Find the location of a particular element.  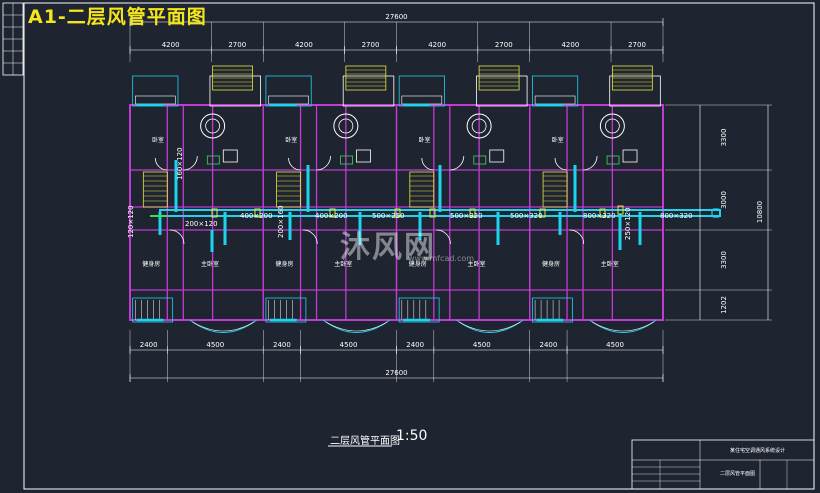

overall-dimension: 27600 is located at coordinates (396, 17).